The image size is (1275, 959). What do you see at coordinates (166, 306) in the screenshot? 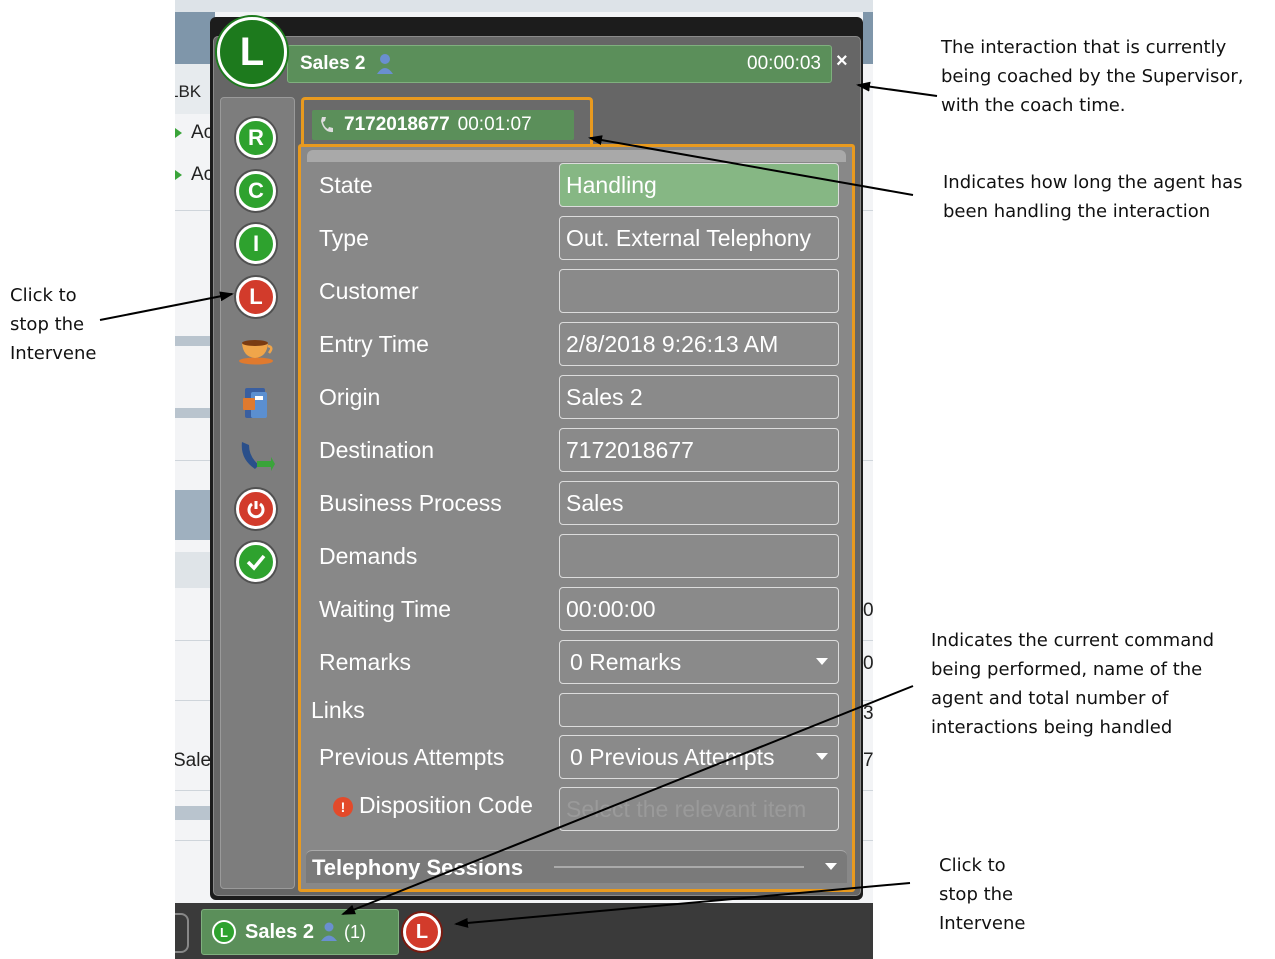
I see `arrow-stop-intervene-left` at bounding box center [166, 306].